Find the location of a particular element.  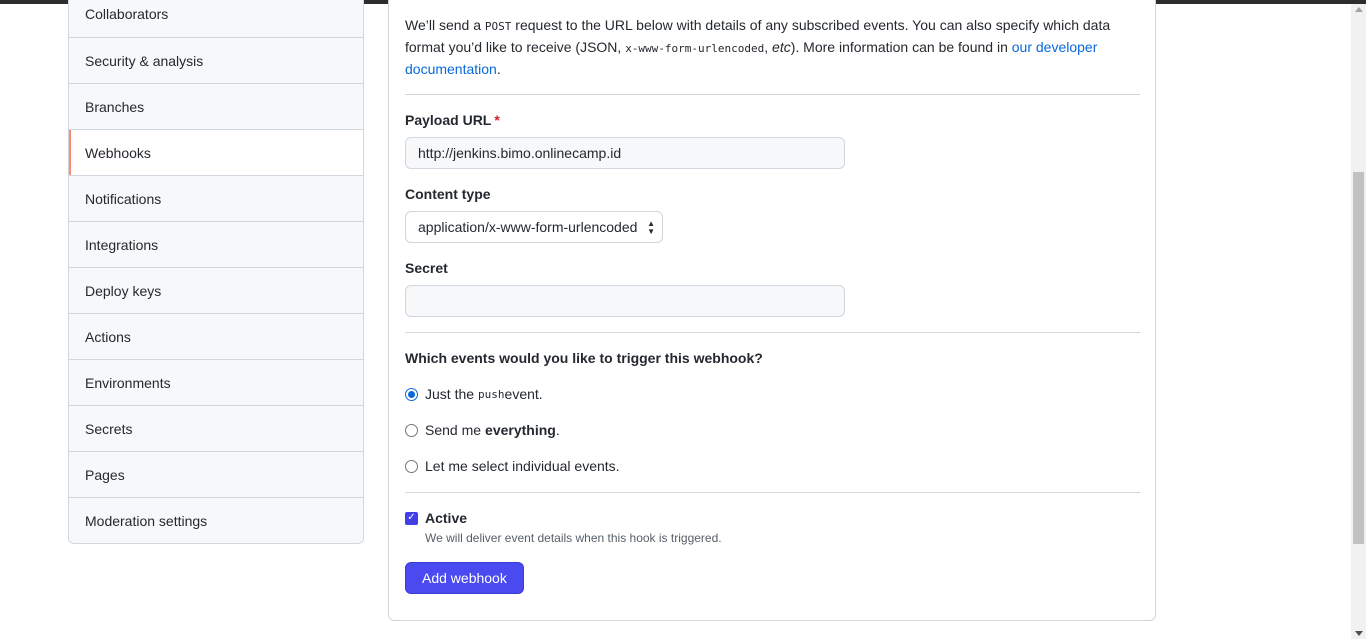

active-label: Active is located at coordinates (446, 518).